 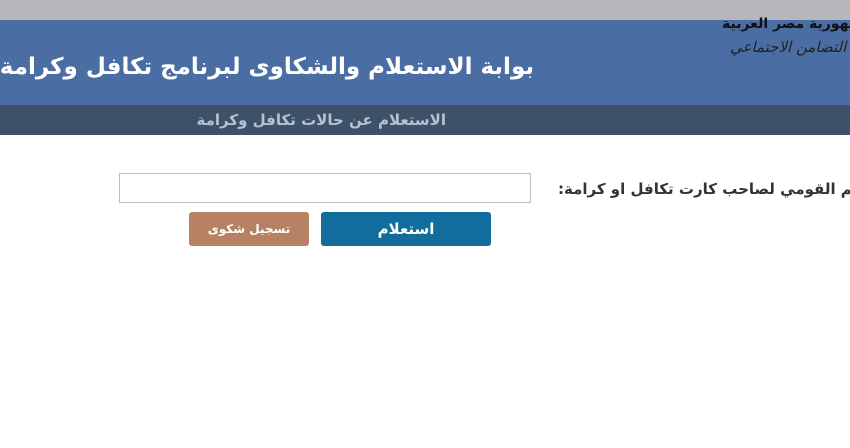 What do you see at coordinates (321, 120) in the screenshot?
I see `nav-link-inquiry-cases: الاستعلام عن حالات تكافل وكرامة` at bounding box center [321, 120].